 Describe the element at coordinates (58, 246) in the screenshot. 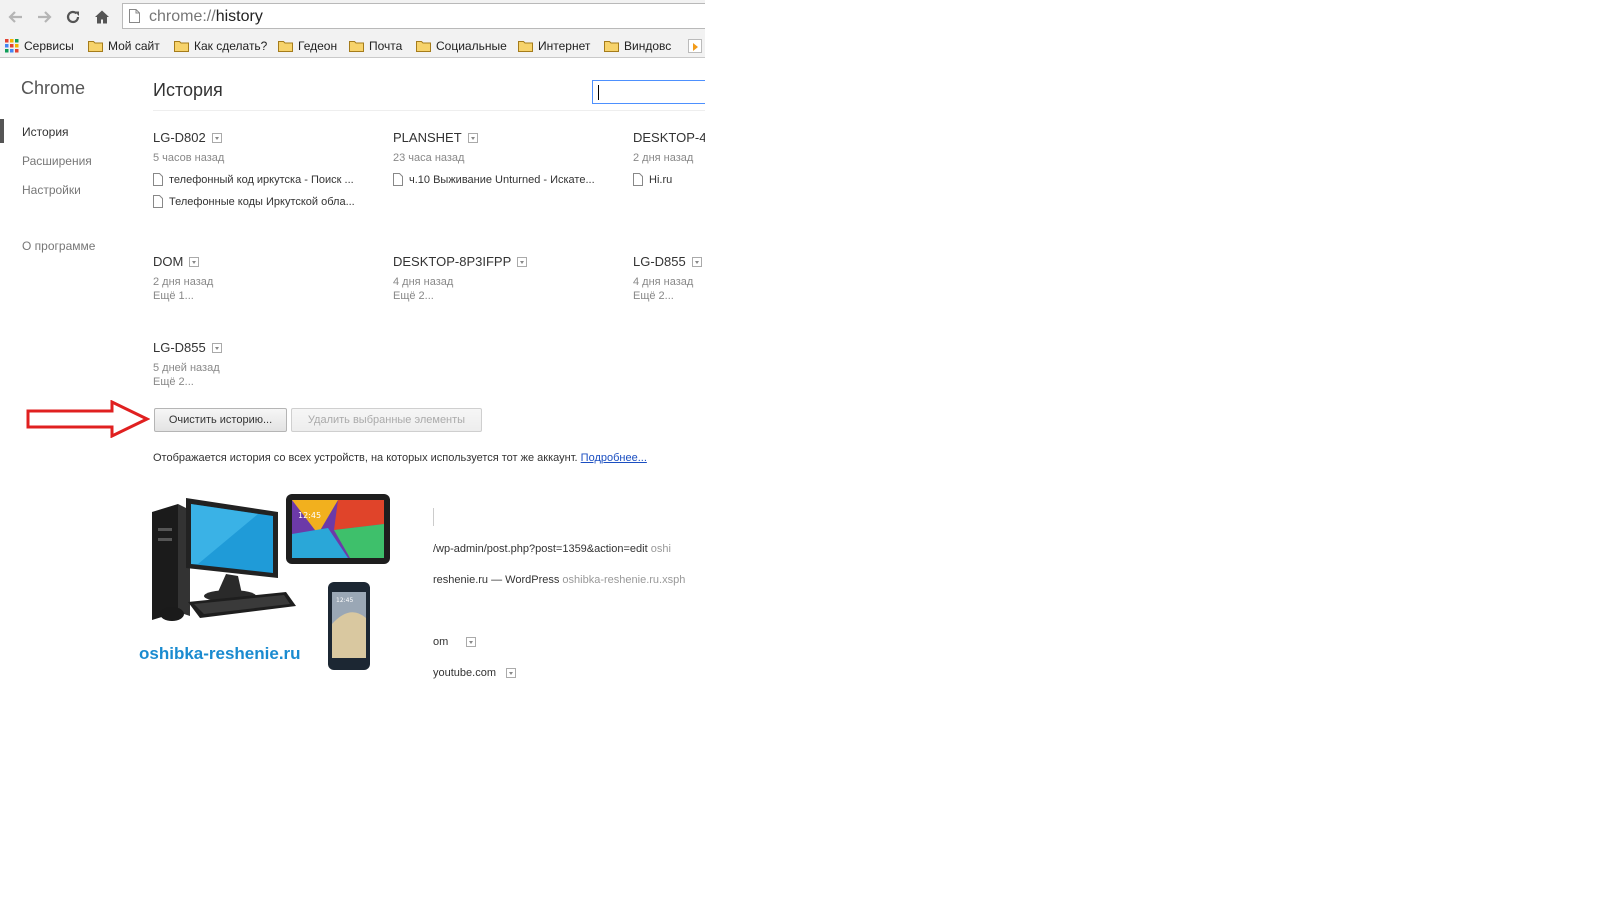

I see `sidebar-item-about: О программе` at that location.